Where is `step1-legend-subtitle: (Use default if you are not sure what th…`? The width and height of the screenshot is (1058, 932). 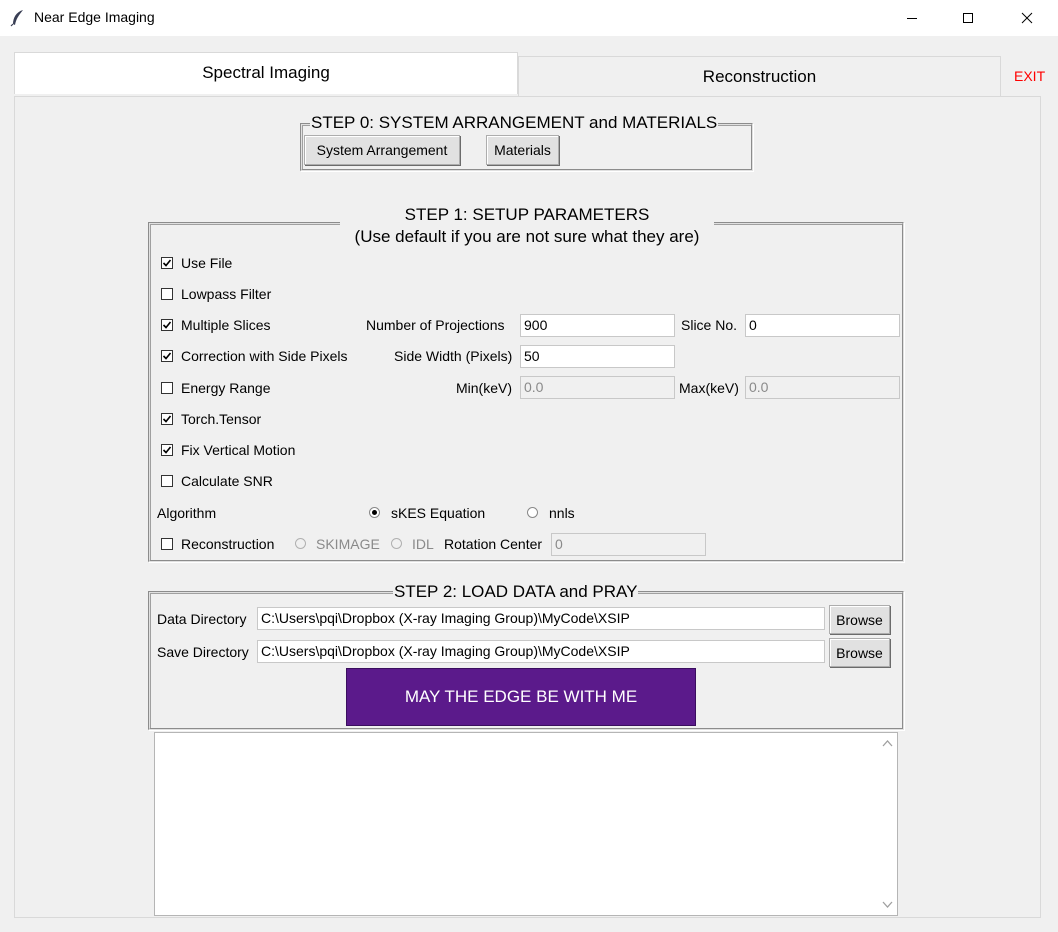
step1-legend-subtitle: (Use default if you are not sure what th… is located at coordinates (527, 236).